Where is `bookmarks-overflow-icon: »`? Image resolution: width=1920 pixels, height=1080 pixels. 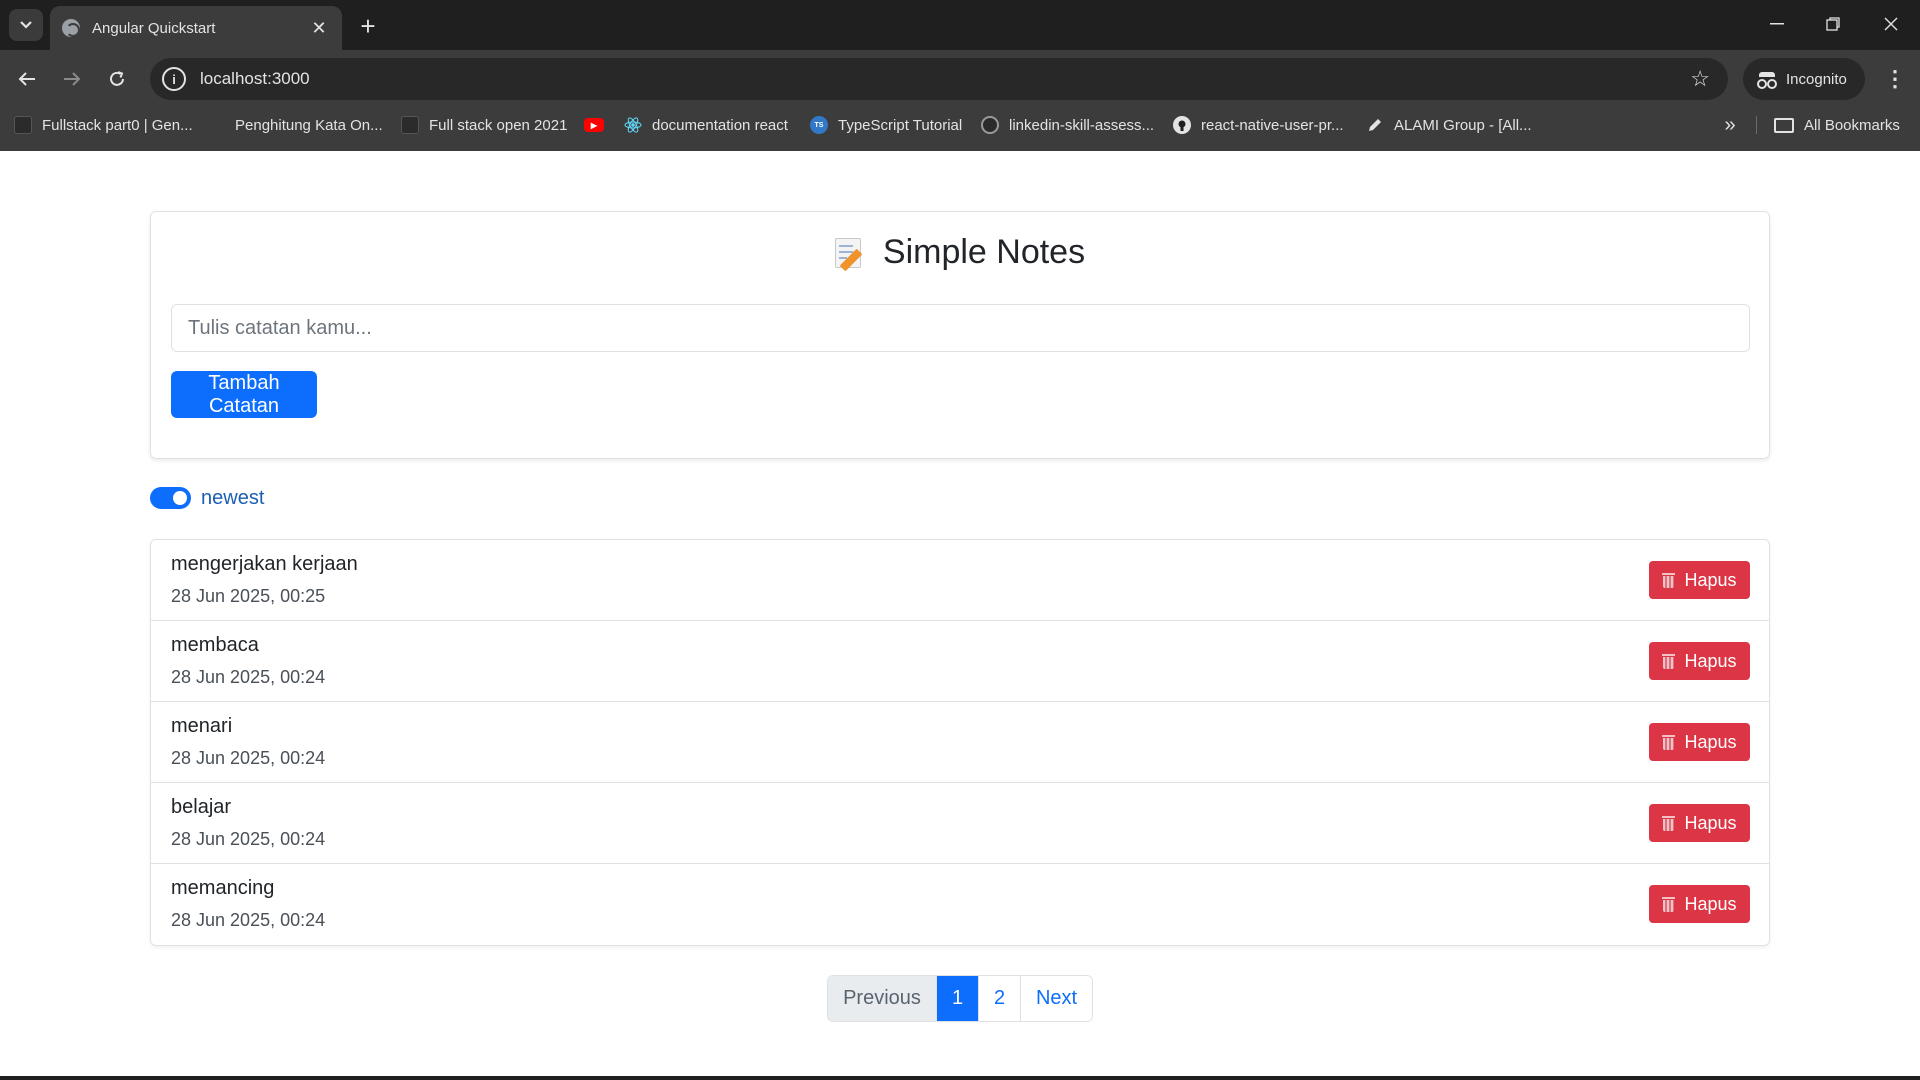 bookmarks-overflow-icon: » is located at coordinates (1730, 125).